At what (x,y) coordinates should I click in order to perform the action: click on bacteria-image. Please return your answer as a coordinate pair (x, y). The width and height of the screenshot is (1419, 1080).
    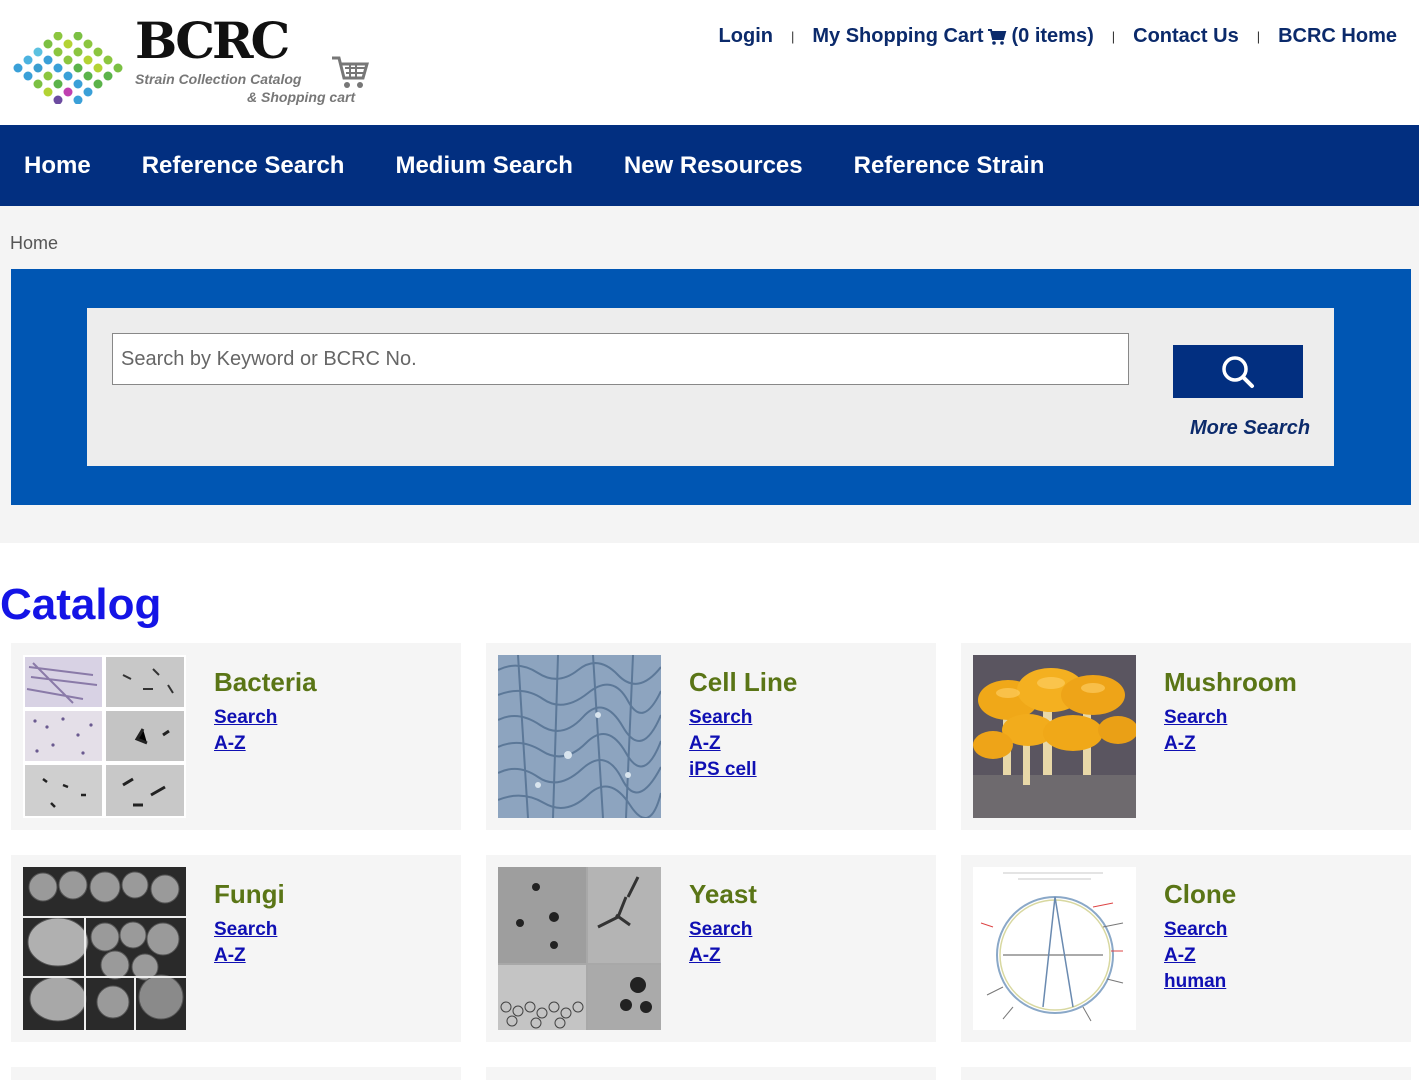
    Looking at the image, I should click on (104, 736).